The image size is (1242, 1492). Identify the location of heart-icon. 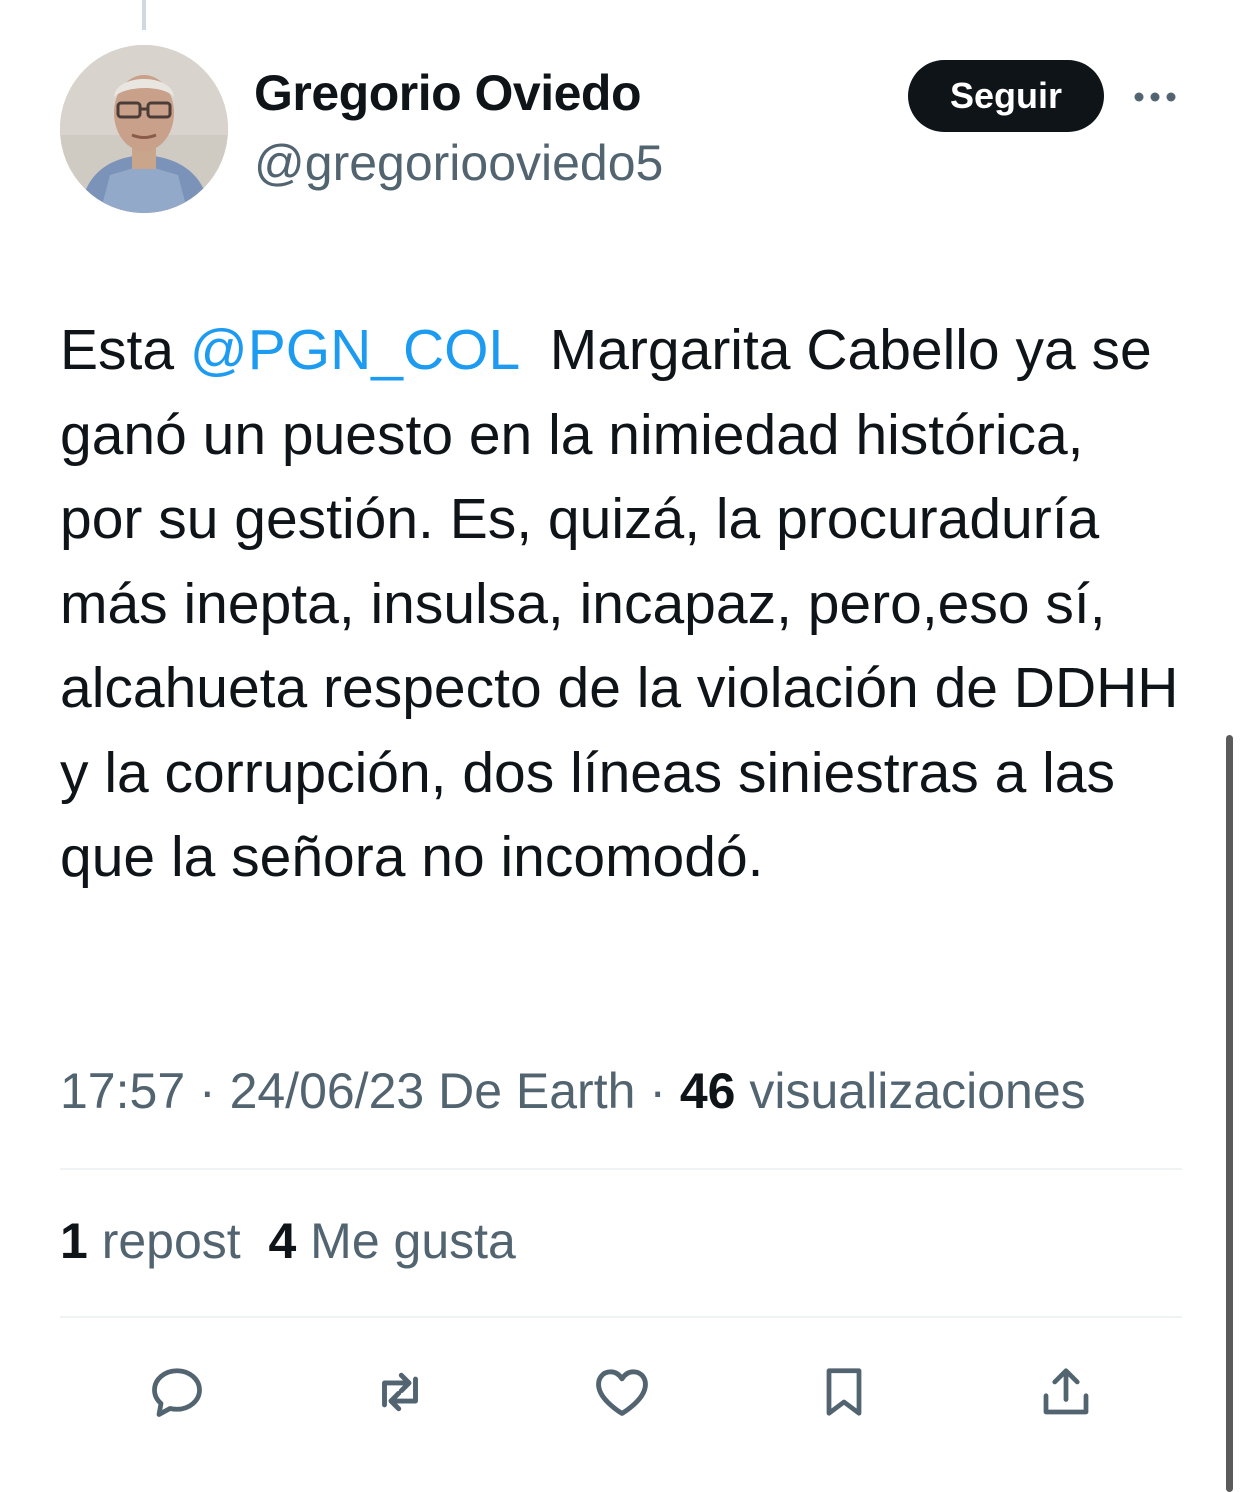
(622, 1392).